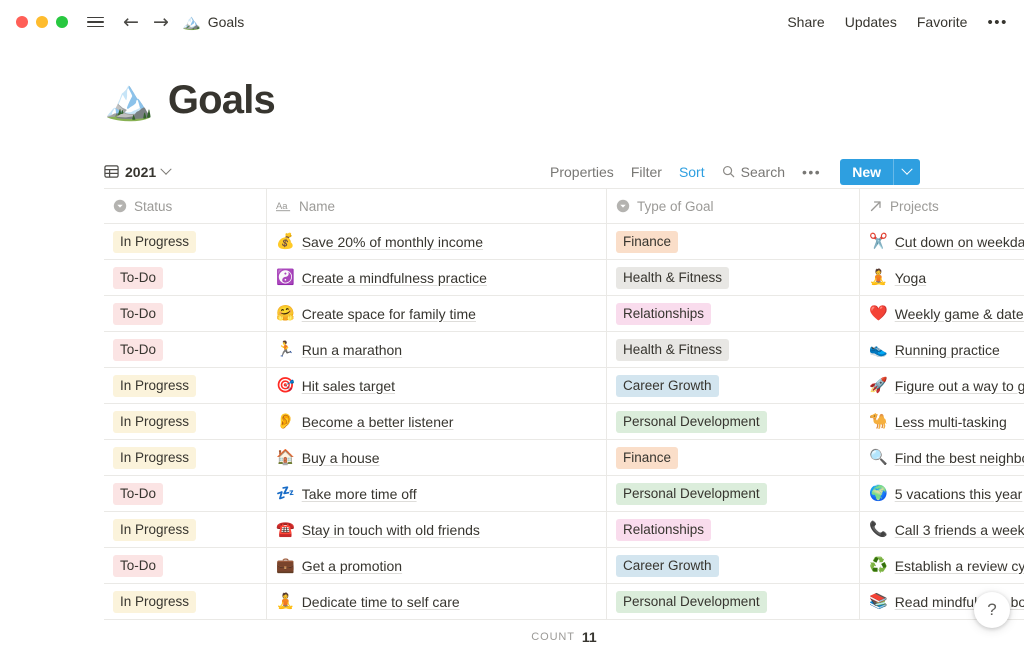 This screenshot has height=654, width=1024. What do you see at coordinates (381, 602) in the screenshot?
I see `goal-name: Dedicate time to self care` at bounding box center [381, 602].